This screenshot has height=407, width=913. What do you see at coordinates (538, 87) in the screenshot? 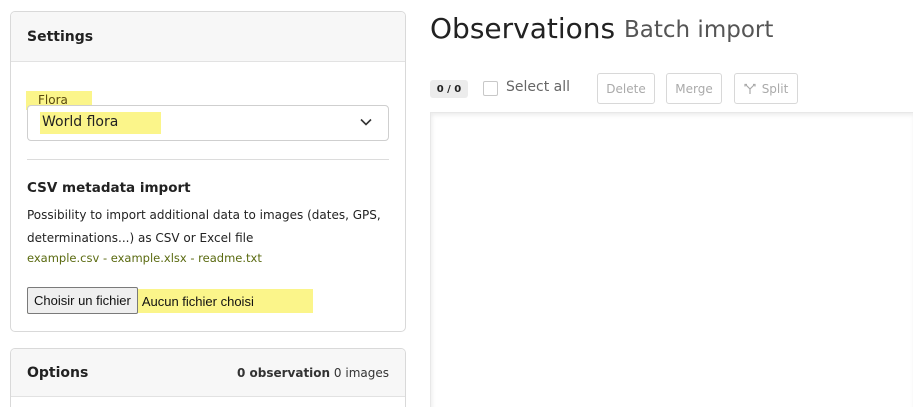
I see `select-all-label: Select all` at bounding box center [538, 87].